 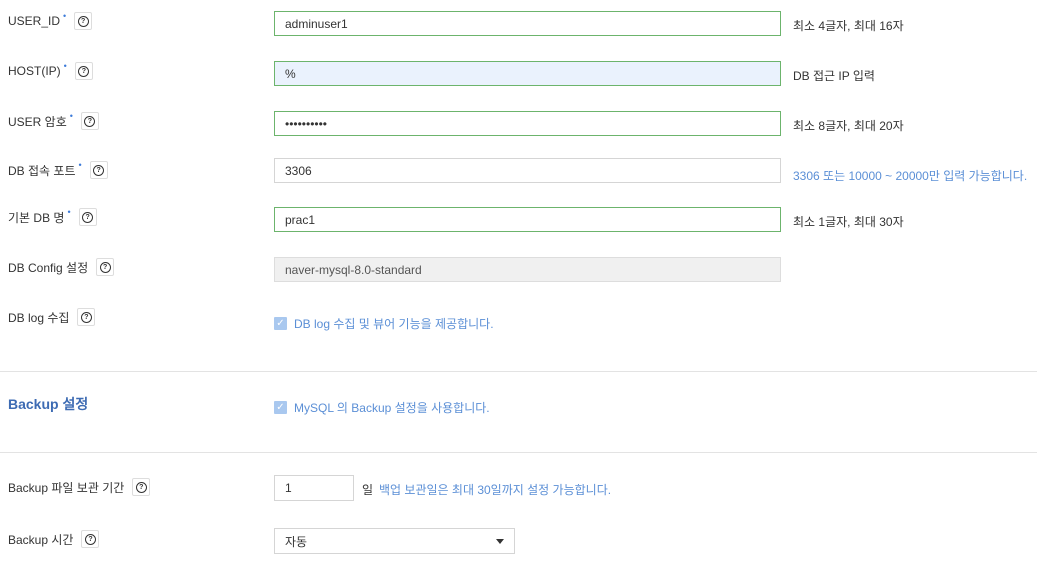 I want to click on log-help-button: ?, so click(x=86, y=317).